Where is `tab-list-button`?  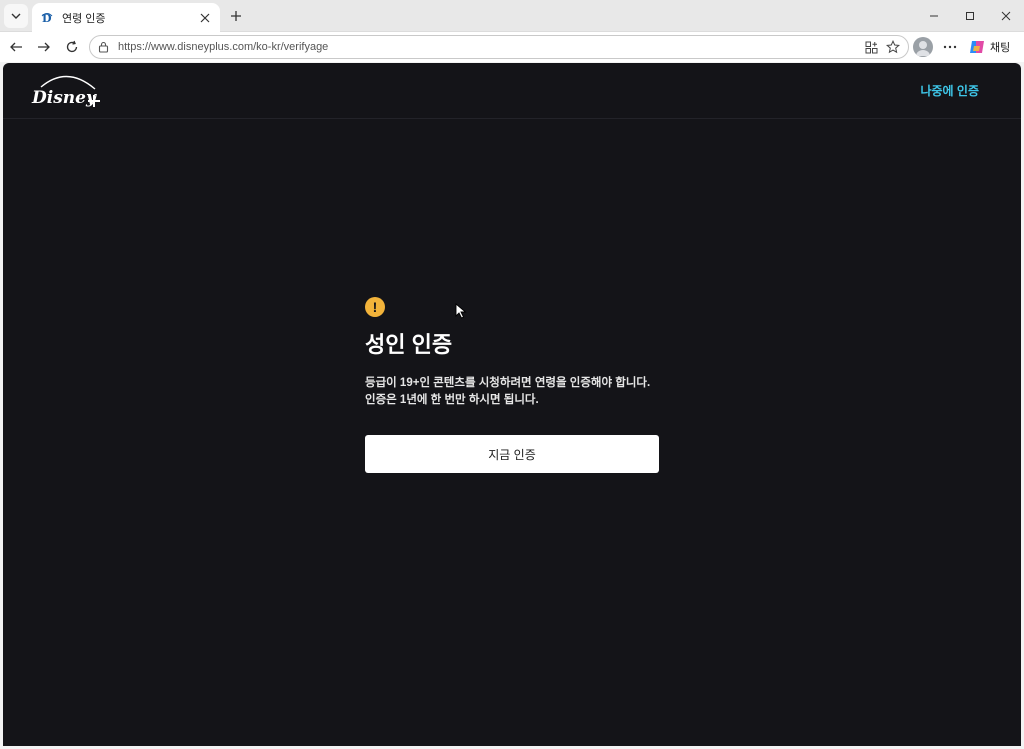
tab-list-button is located at coordinates (16, 16).